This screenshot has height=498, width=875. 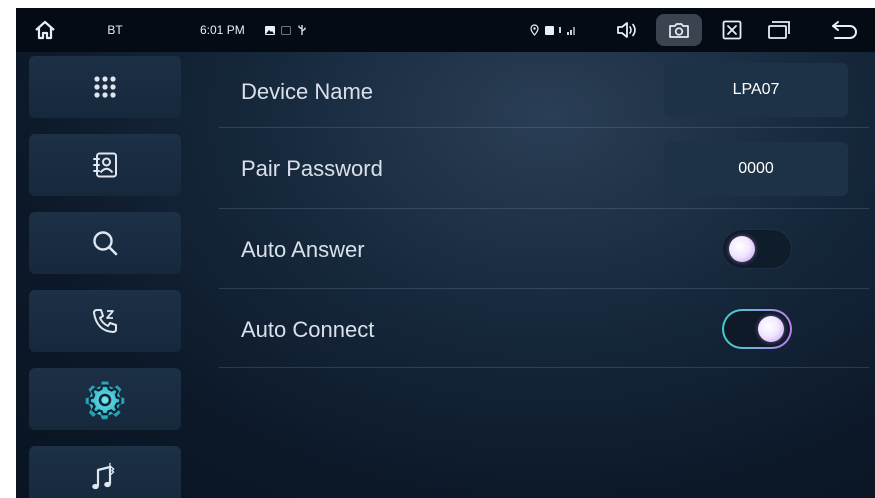 I want to click on volume-button, so click(x=627, y=30).